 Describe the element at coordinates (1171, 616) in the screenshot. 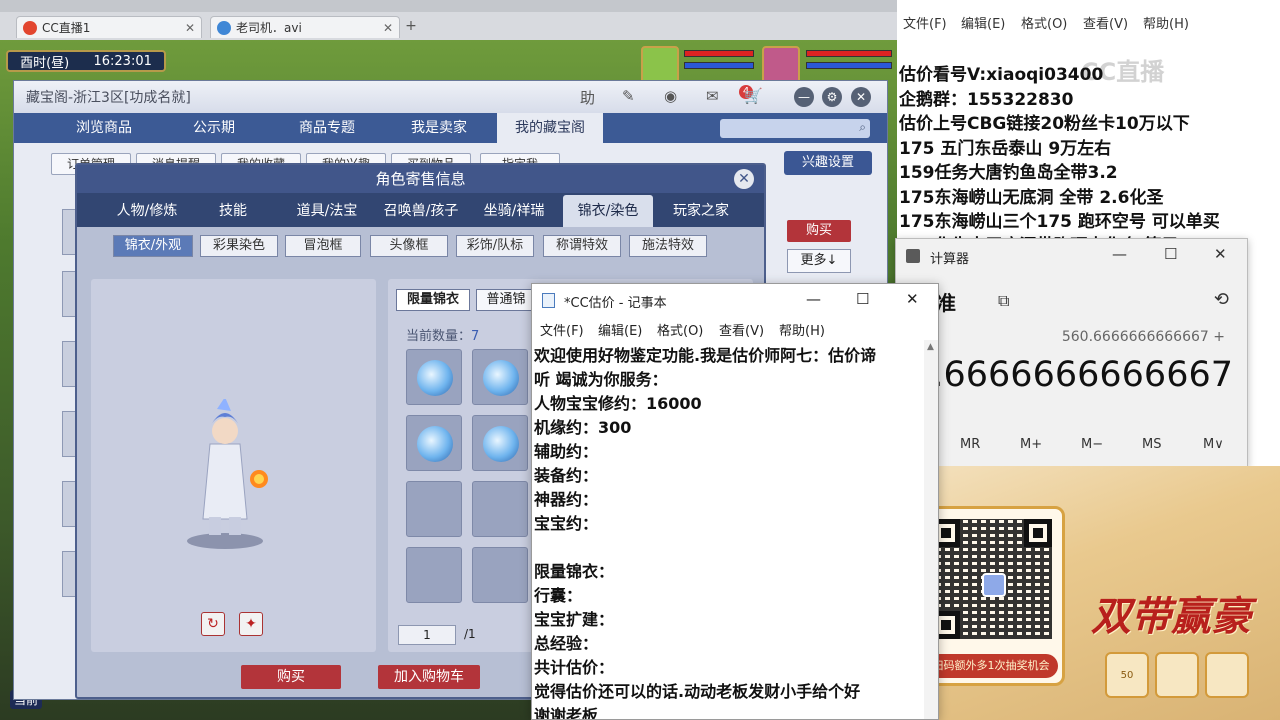

I see `promo-slogan: 双带赢豪` at that location.